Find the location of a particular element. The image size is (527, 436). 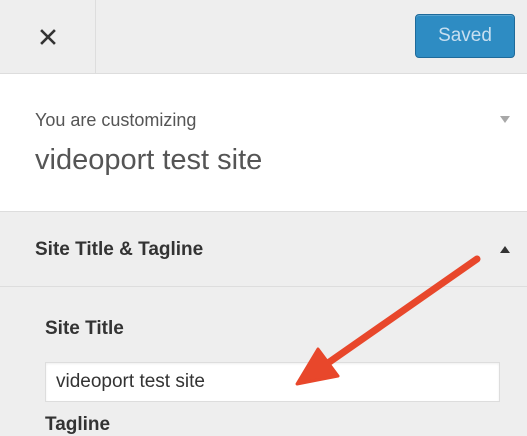

chevron-down-icon is located at coordinates (505, 119).